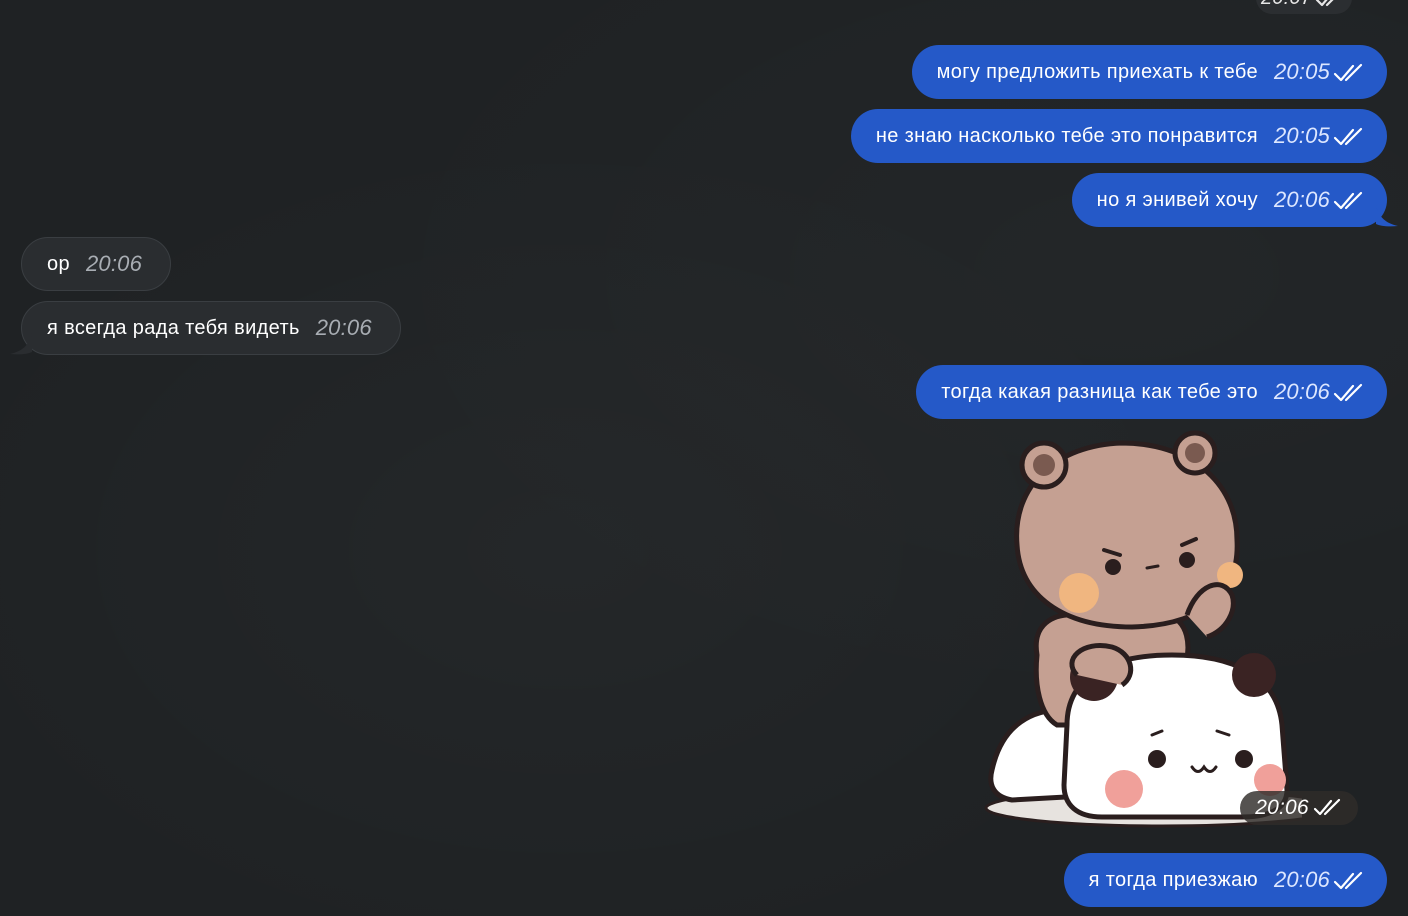 This screenshot has height=916, width=1408. I want to click on message-time: 20:07, so click(1286, 5).